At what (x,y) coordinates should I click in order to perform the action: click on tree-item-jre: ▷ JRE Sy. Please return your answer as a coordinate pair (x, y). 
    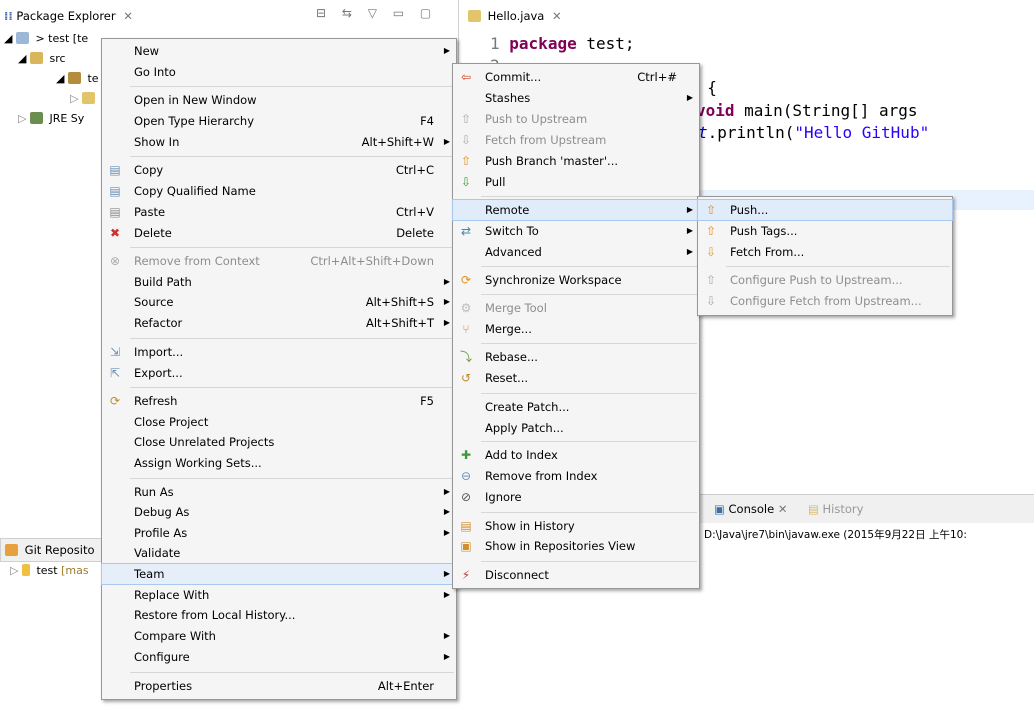
    Looking at the image, I should click on (51, 119).